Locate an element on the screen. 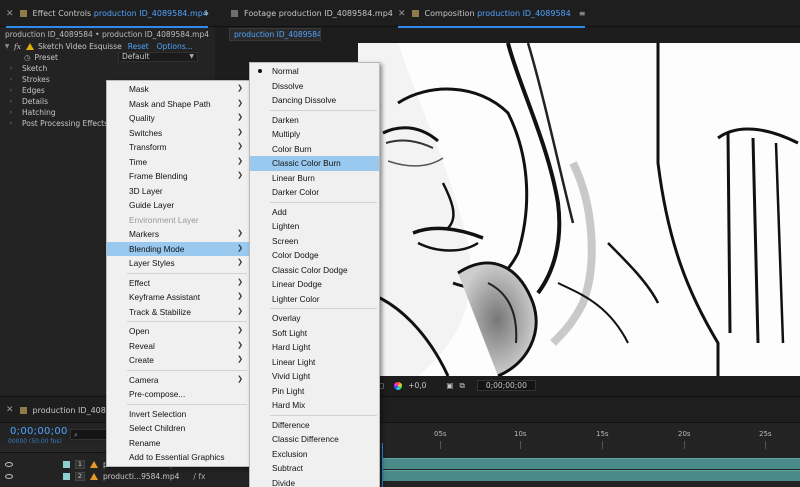 This screenshot has height=487, width=800. menu-item-switches: Switches ❯ is located at coordinates (178, 133).